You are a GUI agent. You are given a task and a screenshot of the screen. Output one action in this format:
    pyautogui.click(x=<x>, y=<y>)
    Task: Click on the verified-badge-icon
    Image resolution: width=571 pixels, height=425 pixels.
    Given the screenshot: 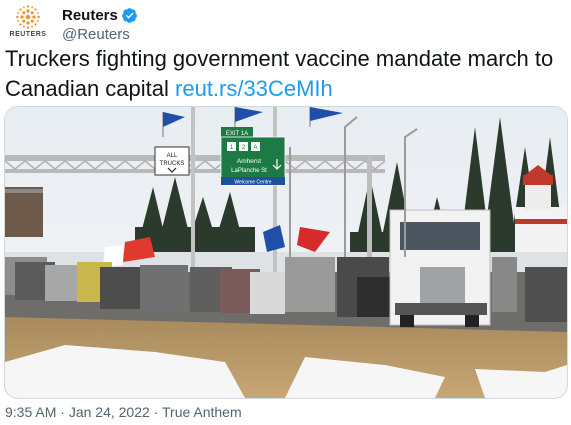 What is the action you would take?
    pyautogui.click(x=129, y=15)
    